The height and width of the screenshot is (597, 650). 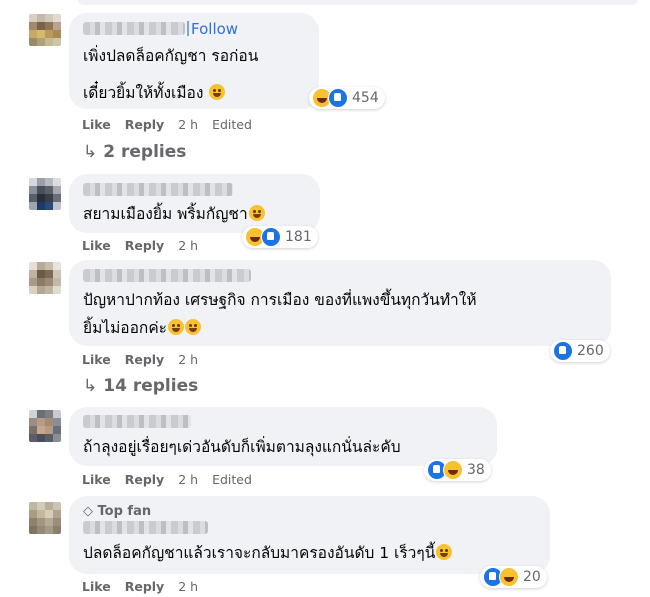 I want to click on reaction-count: 38, so click(x=476, y=470).